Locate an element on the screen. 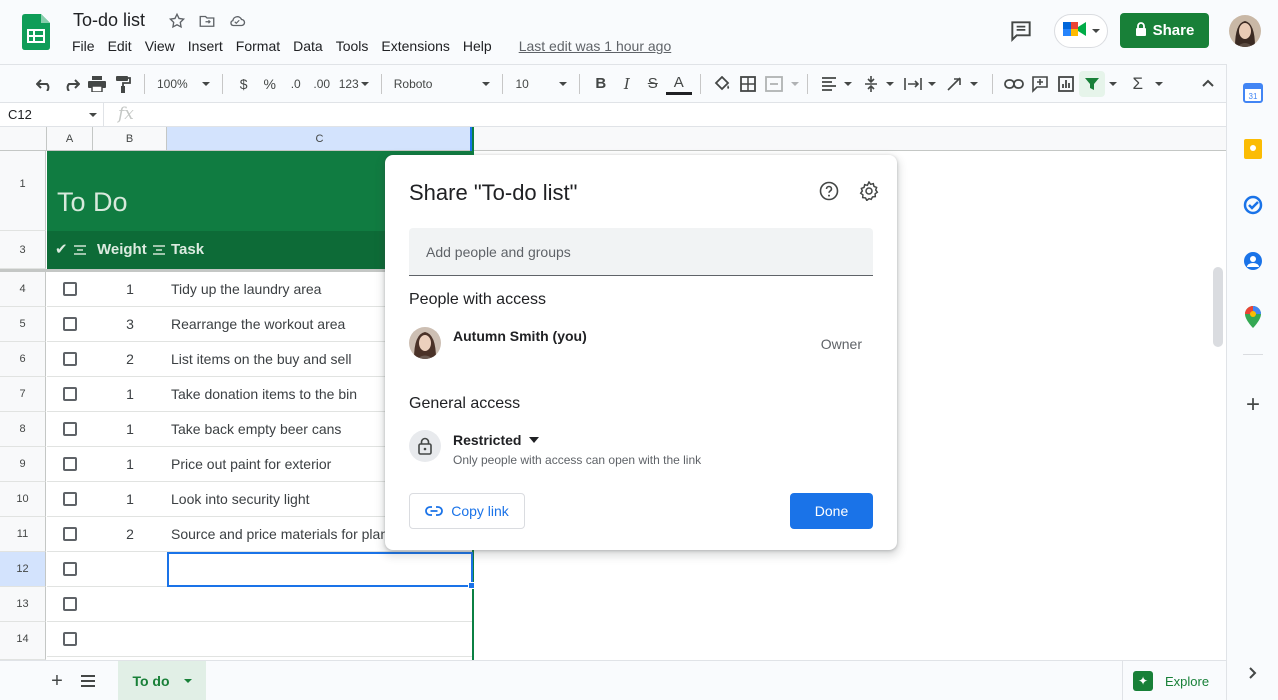 Image resolution: width=1278 pixels, height=700 pixels. horizontal-align-icon is located at coordinates (829, 84).